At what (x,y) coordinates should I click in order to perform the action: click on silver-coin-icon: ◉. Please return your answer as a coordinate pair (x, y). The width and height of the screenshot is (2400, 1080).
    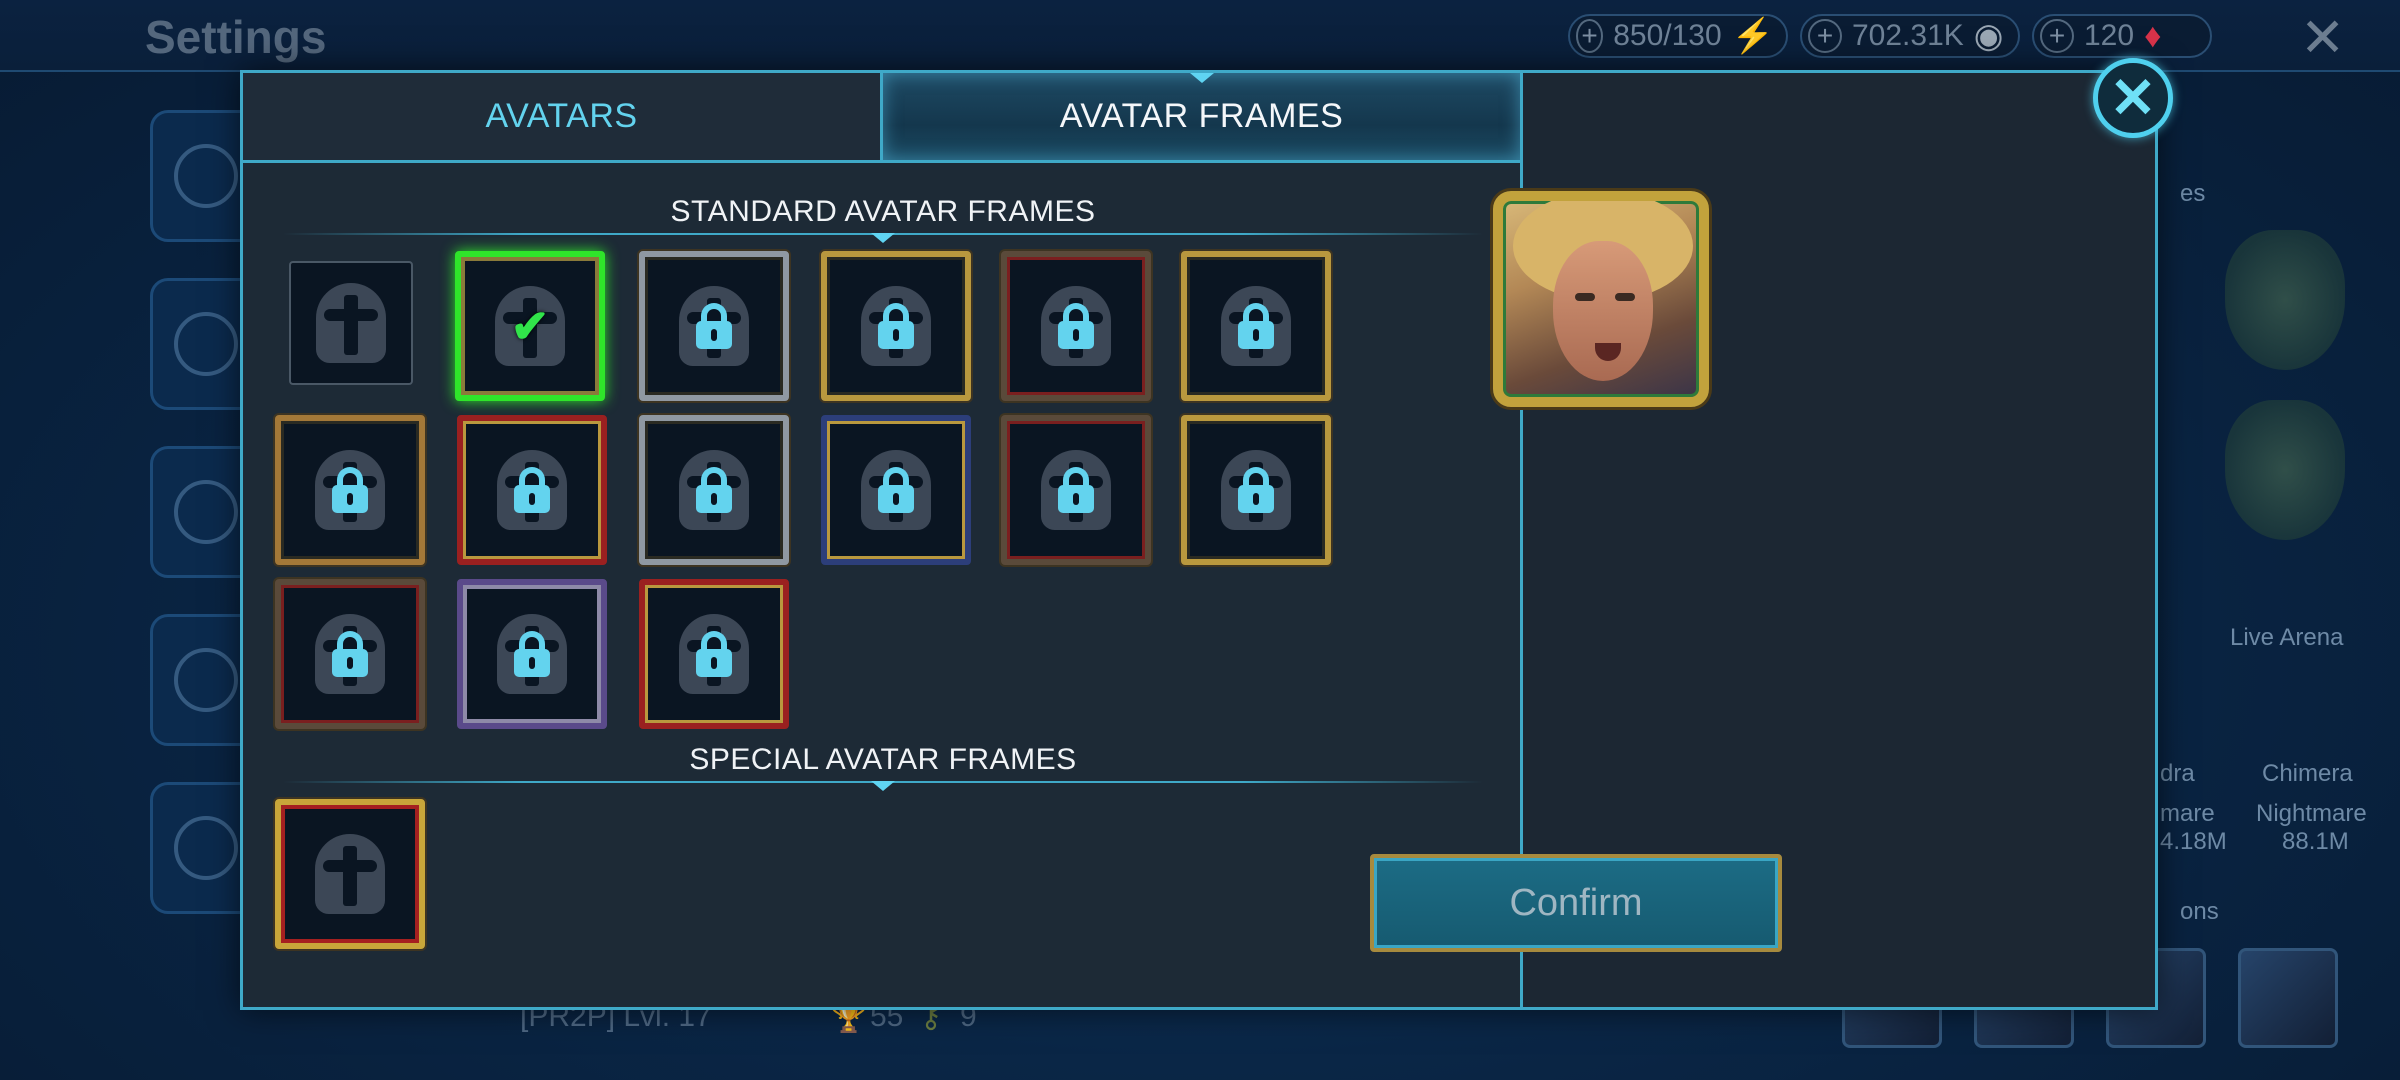
    Looking at the image, I should click on (1988, 36).